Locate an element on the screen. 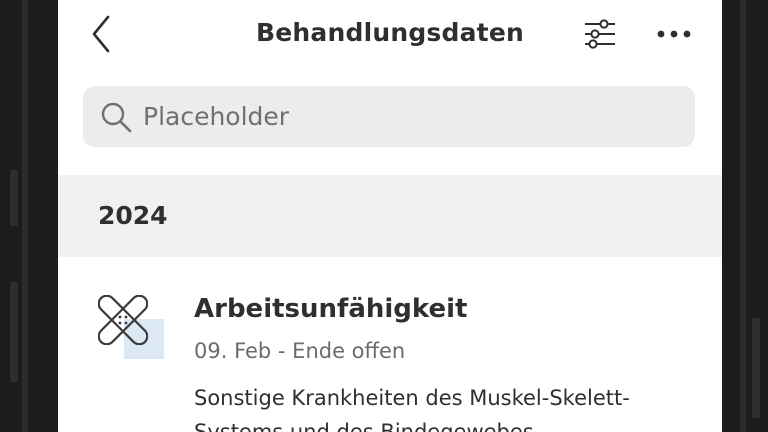 Image resolution: width=768 pixels, height=432 pixels. search-input is located at coordinates (408, 116).